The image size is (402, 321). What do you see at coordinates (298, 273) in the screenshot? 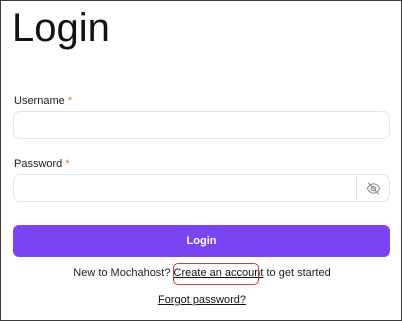
I see `signup-suffix: to get started` at bounding box center [298, 273].